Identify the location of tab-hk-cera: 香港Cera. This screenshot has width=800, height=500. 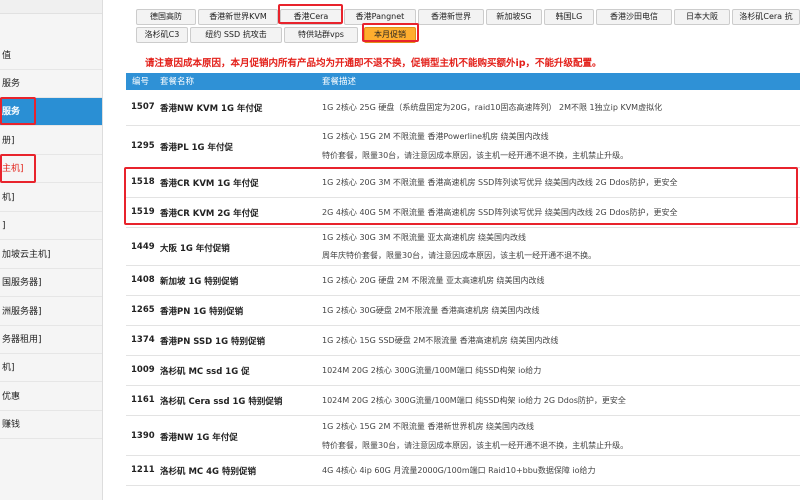
(311, 17).